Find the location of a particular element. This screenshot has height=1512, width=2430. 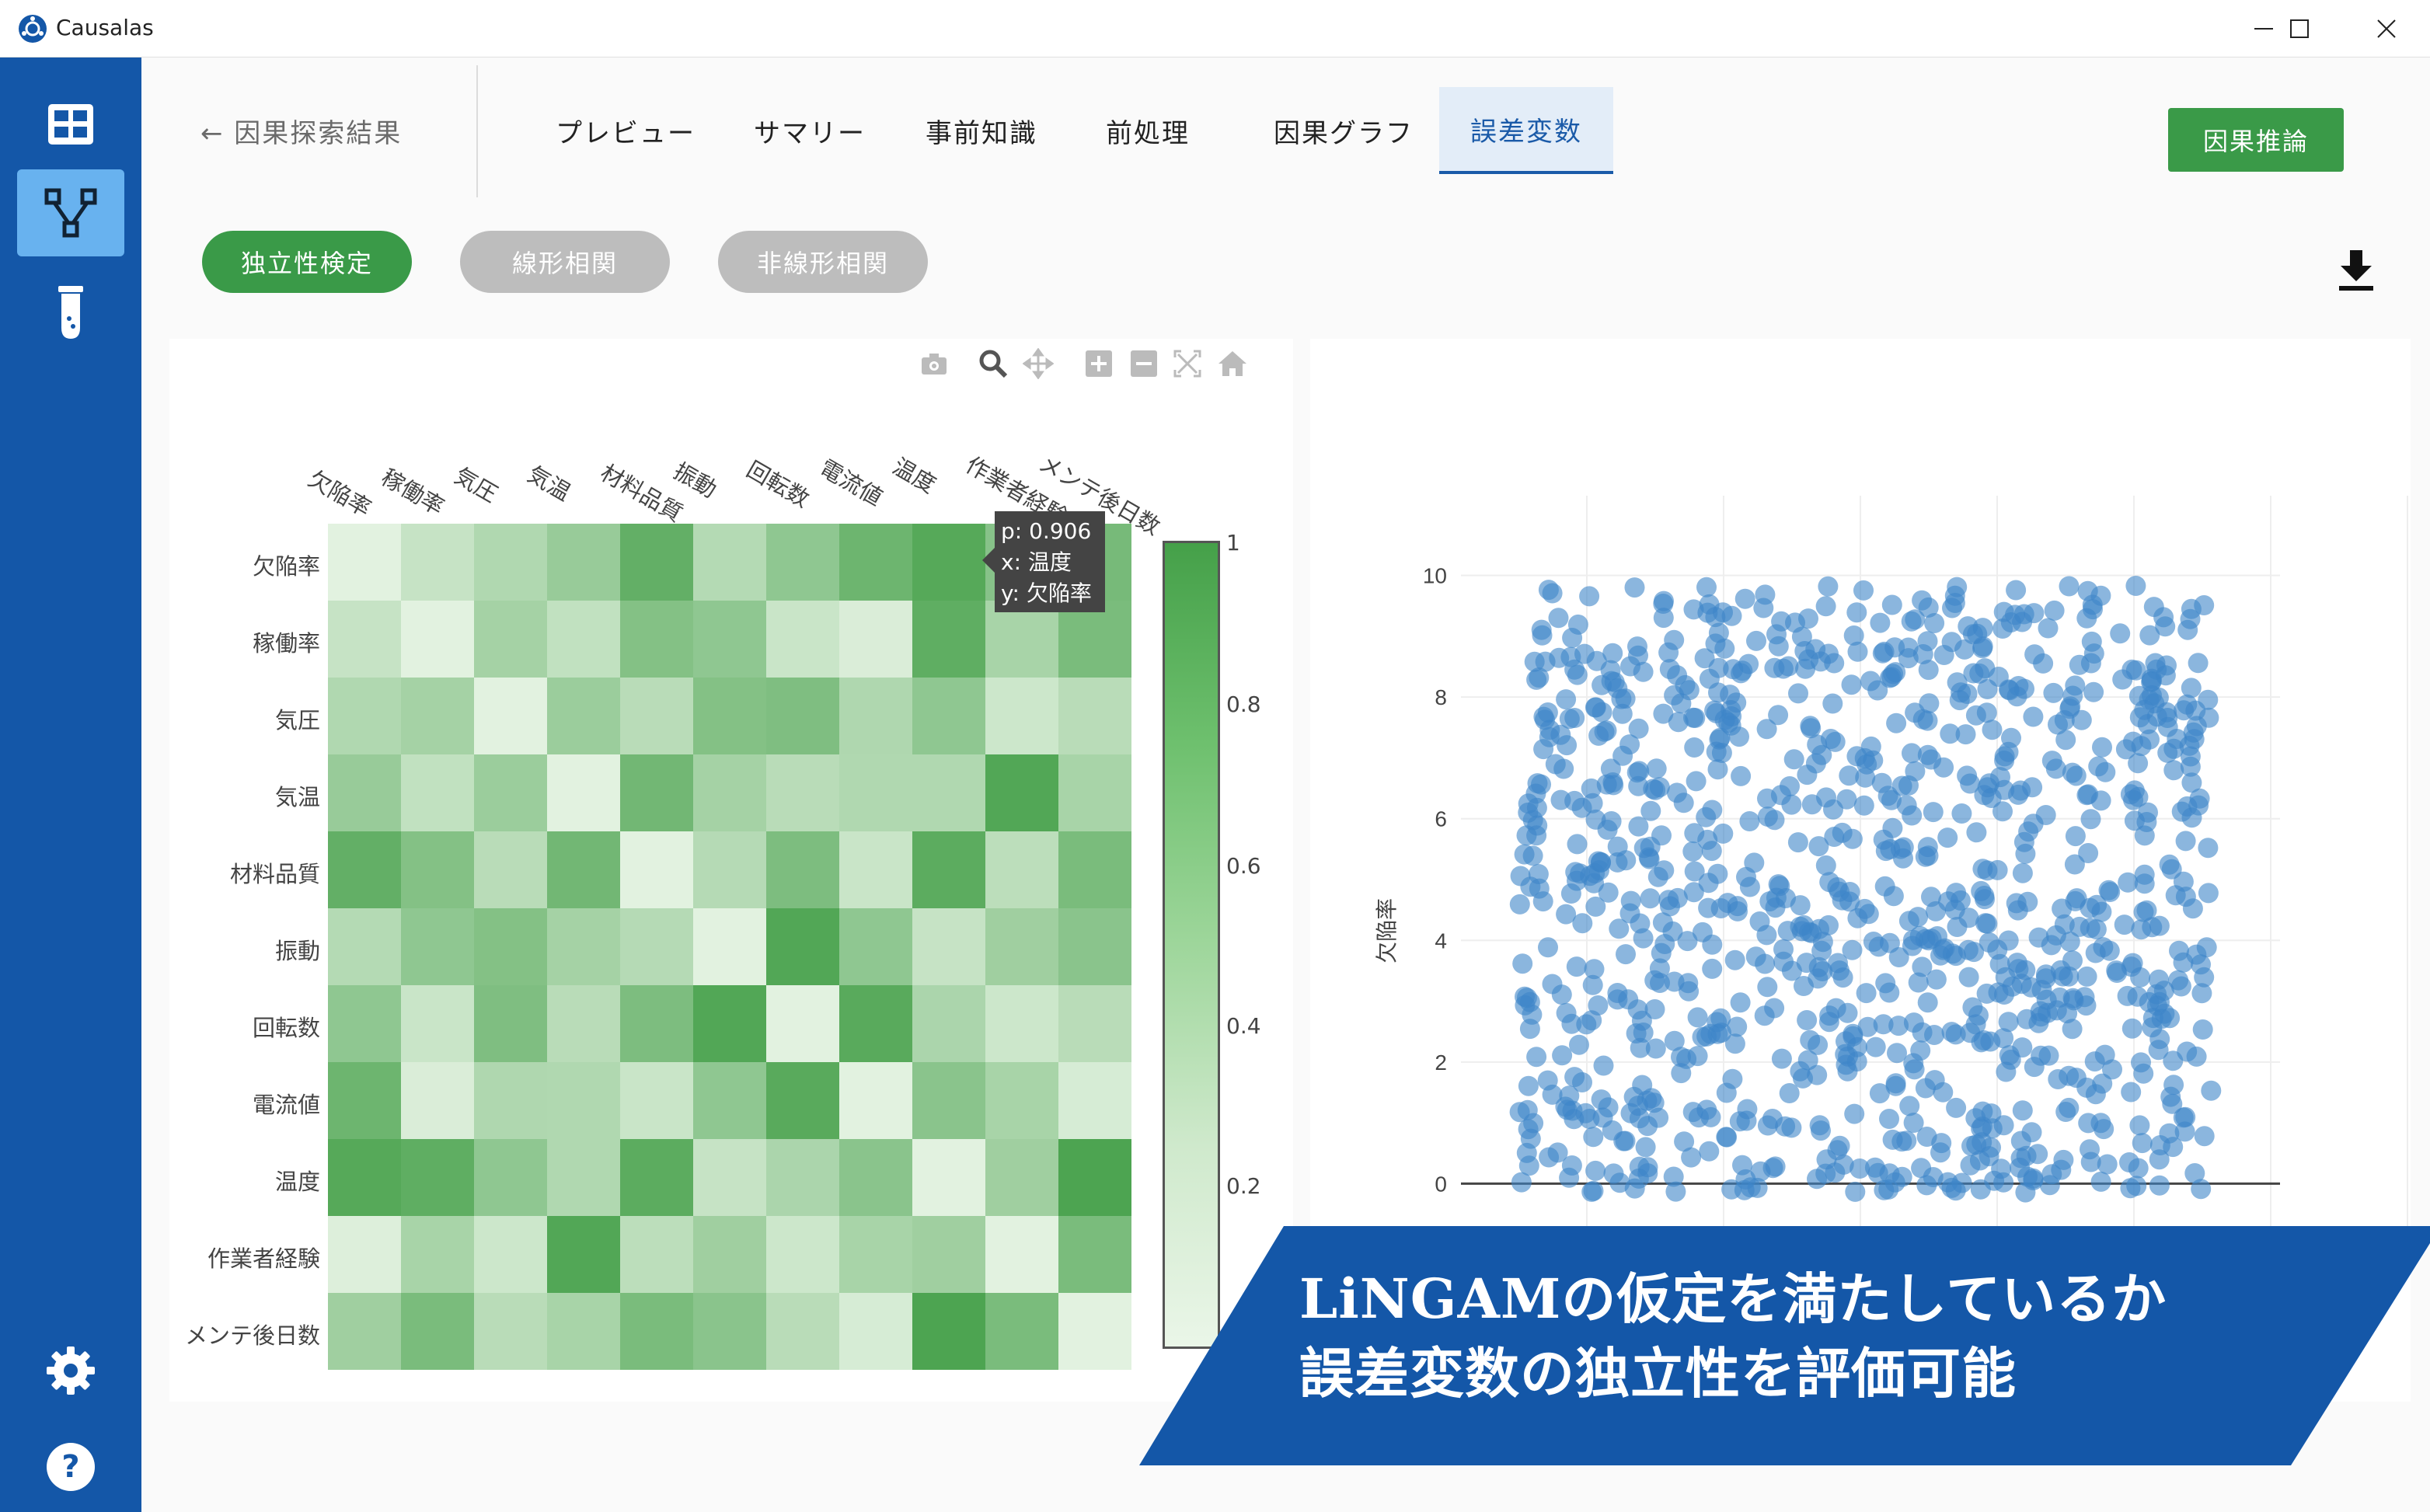

heatmap-y-label: 作業者経験 is located at coordinates (263, 1258).